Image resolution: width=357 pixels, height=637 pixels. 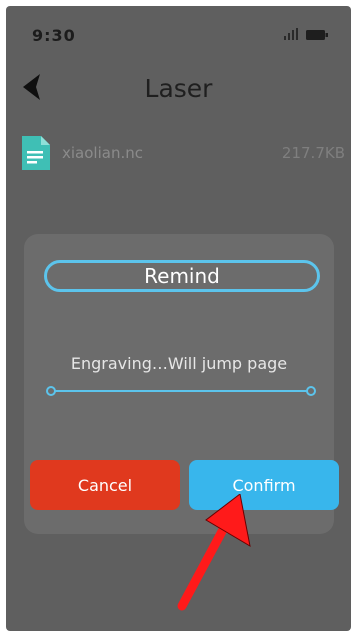 What do you see at coordinates (179, 363) in the screenshot?
I see `dialog-message: Engraving…Will jump page` at bounding box center [179, 363].